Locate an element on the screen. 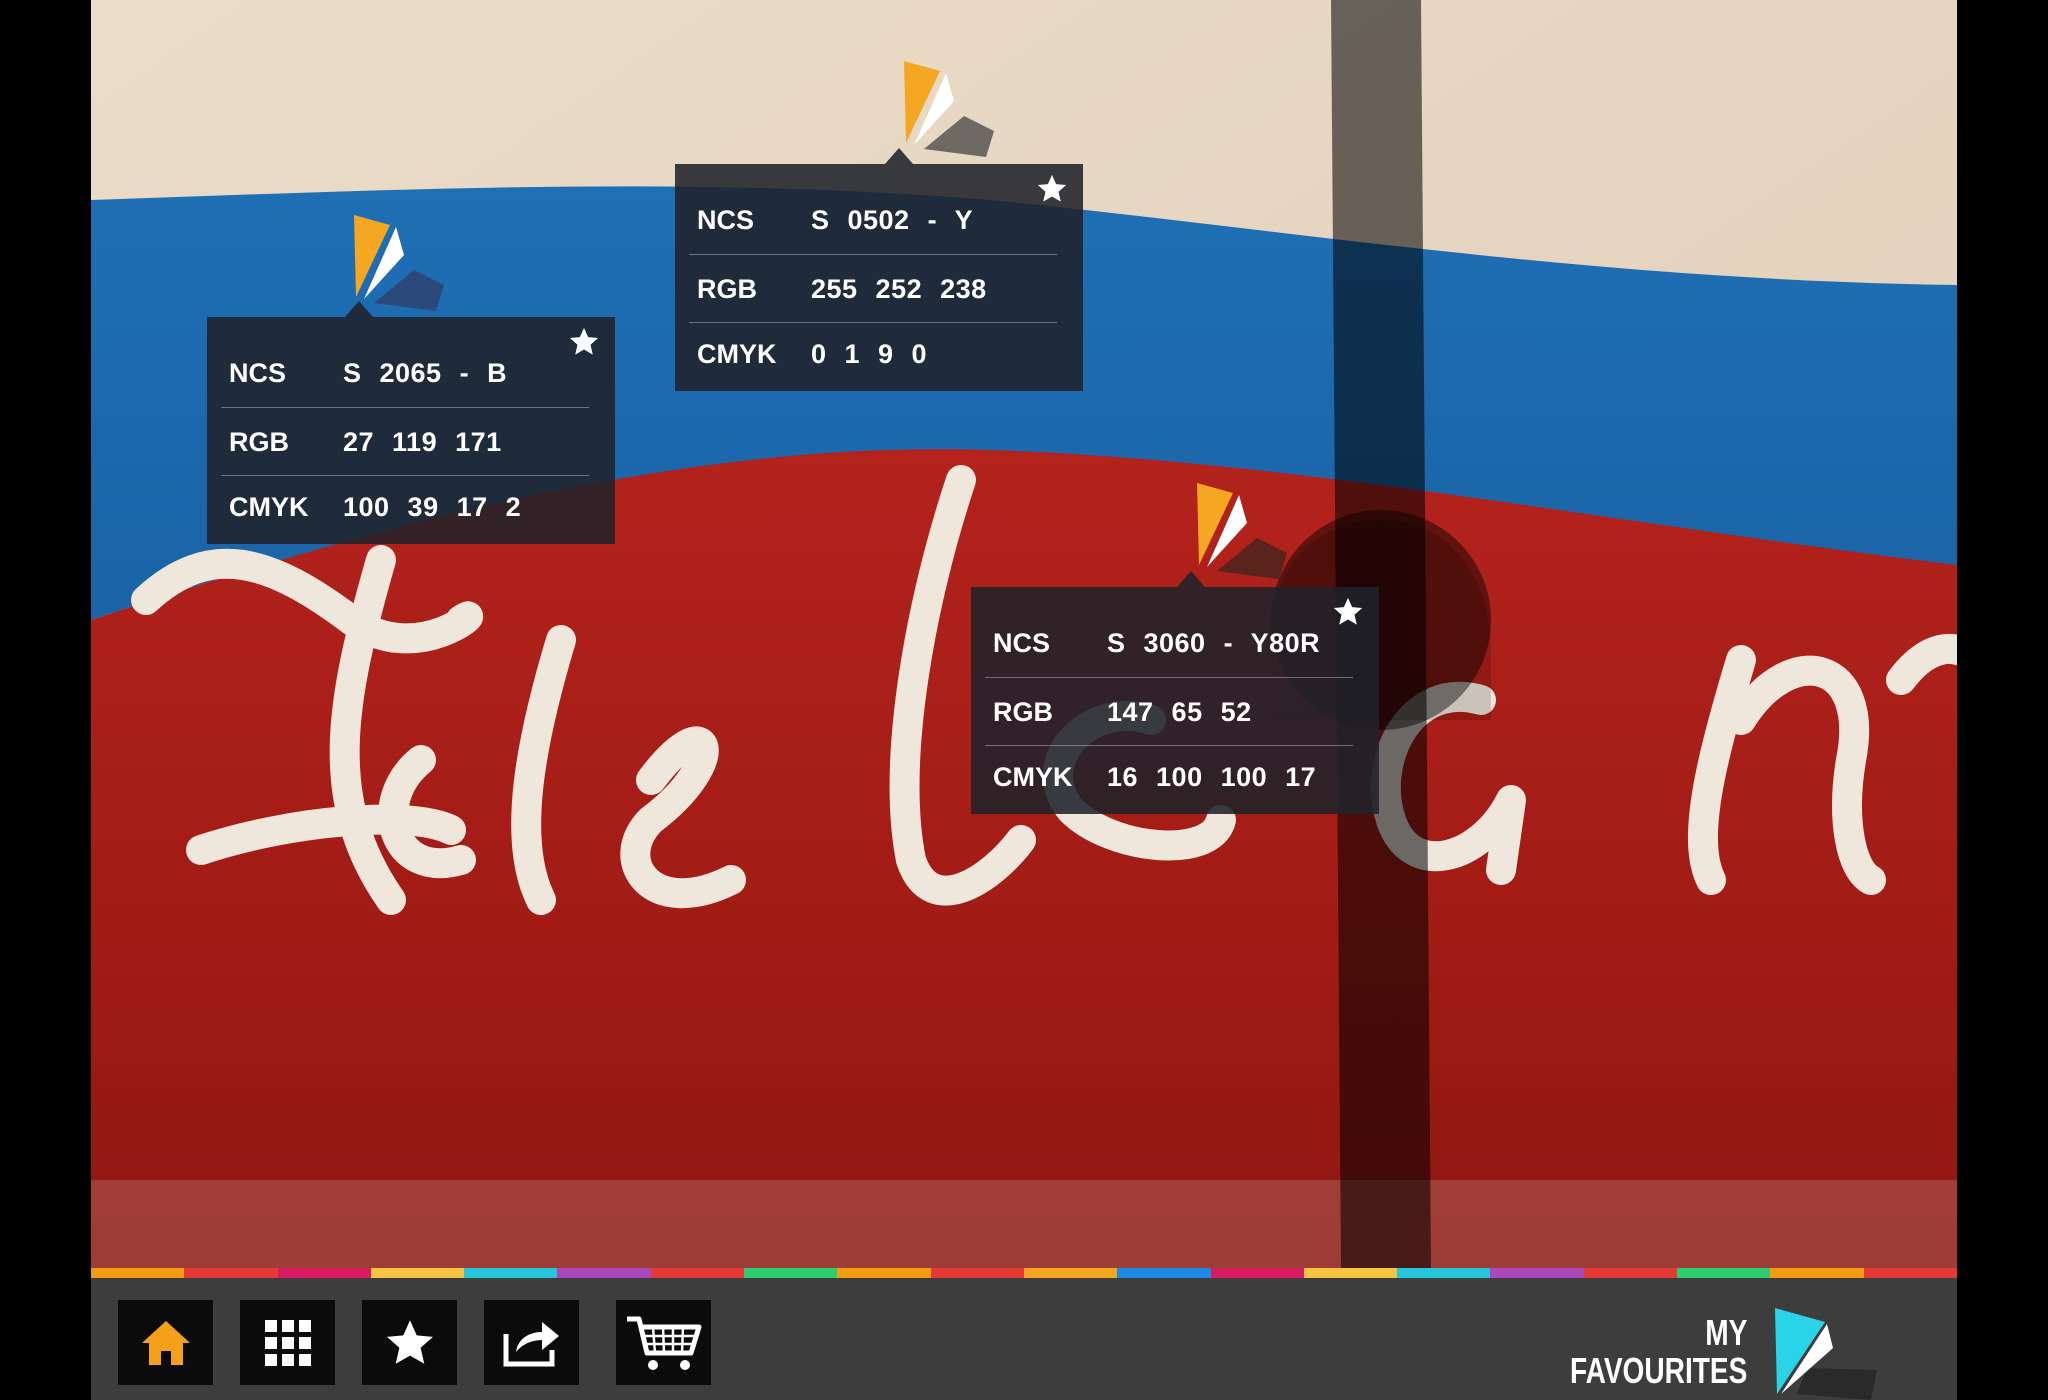 The width and height of the screenshot is (2048, 1400). home-icon is located at coordinates (165, 1342).